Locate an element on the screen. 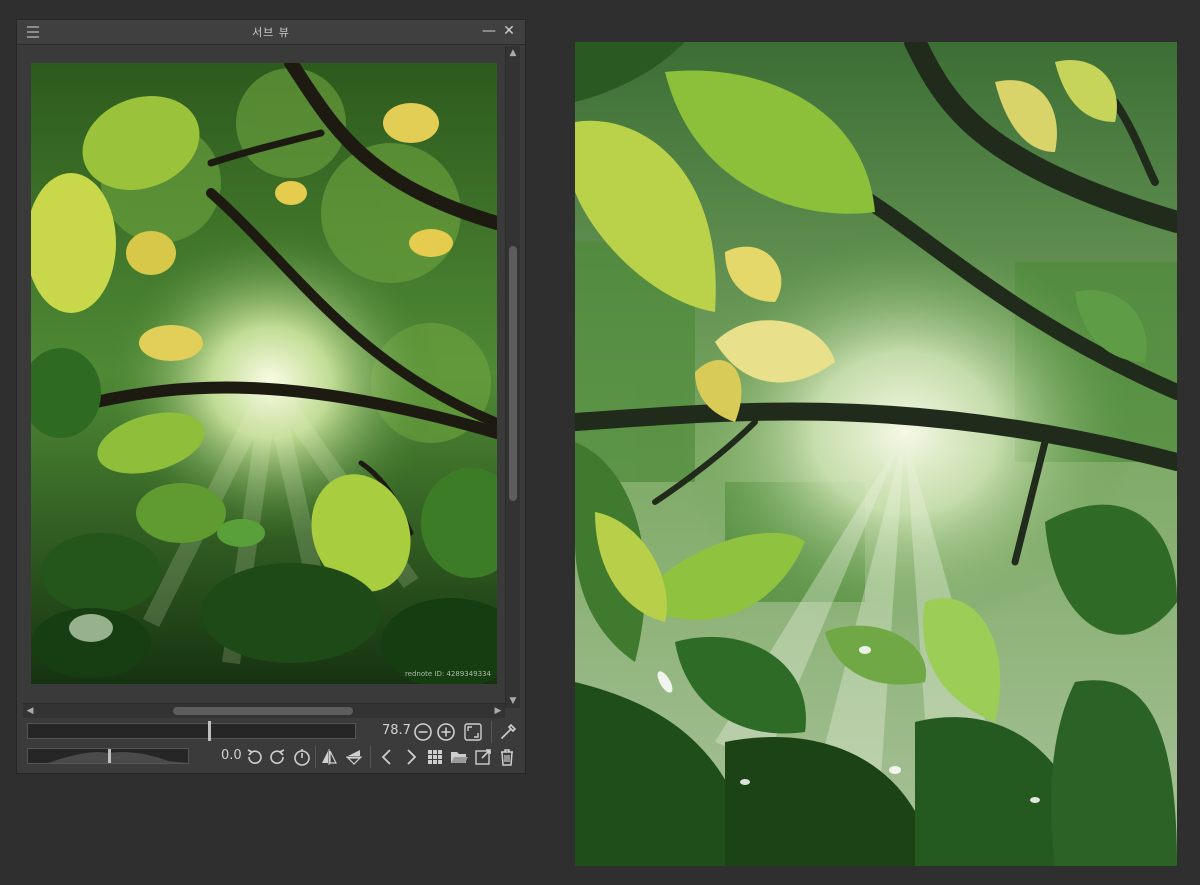 This screenshot has width=1200, height=885. panel-title: 서브 뷰 is located at coordinates (271, 32).